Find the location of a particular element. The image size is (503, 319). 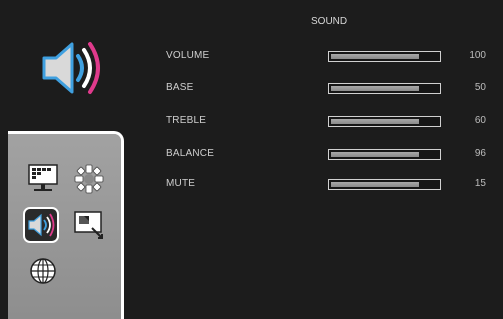

menu-title: SOUND is located at coordinates (329, 21).